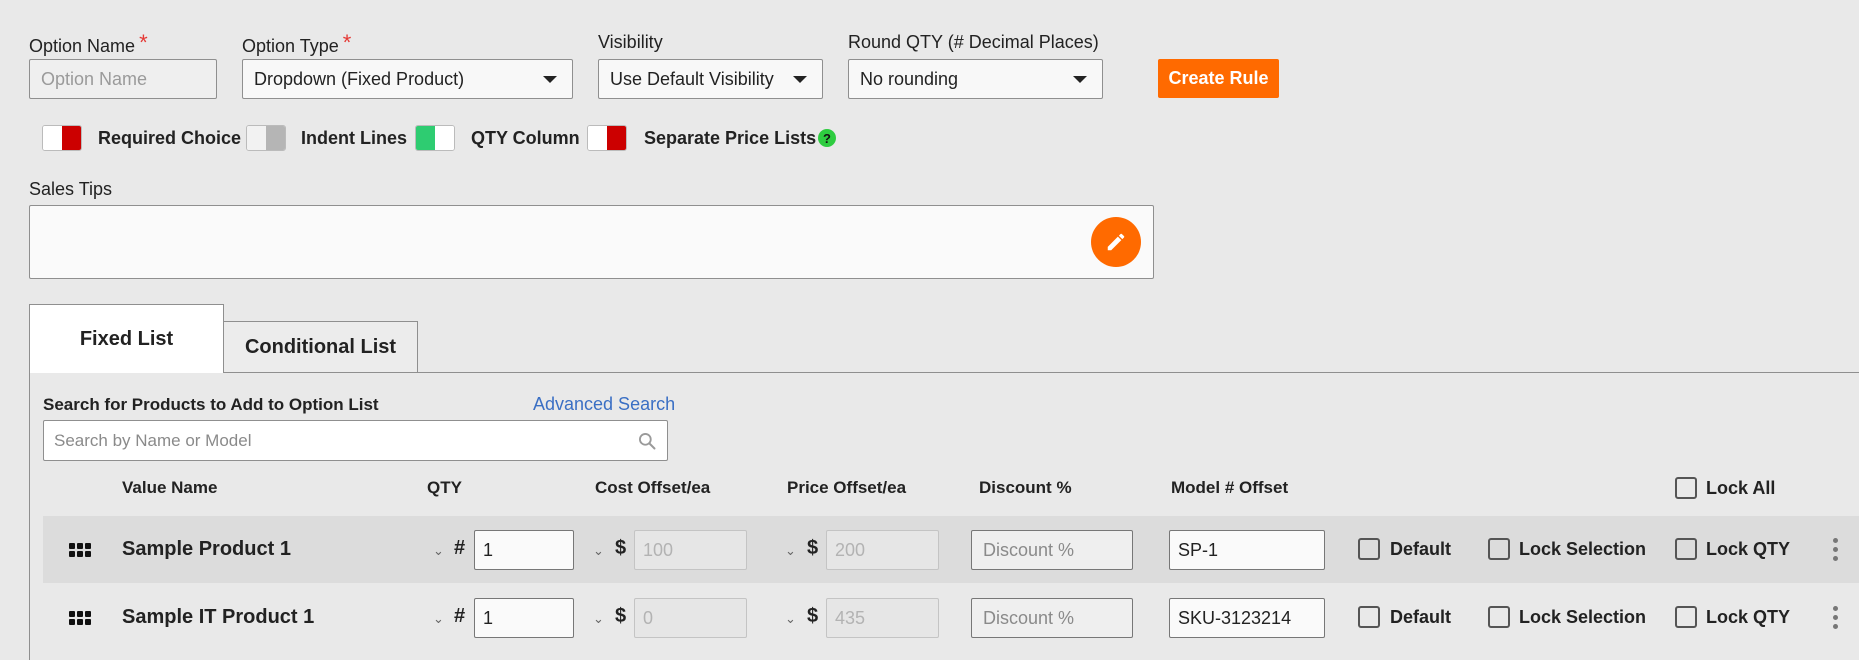 The width and height of the screenshot is (1859, 660). Describe the element at coordinates (206, 549) in the screenshot. I see `product-name: Sample Product 1` at that location.